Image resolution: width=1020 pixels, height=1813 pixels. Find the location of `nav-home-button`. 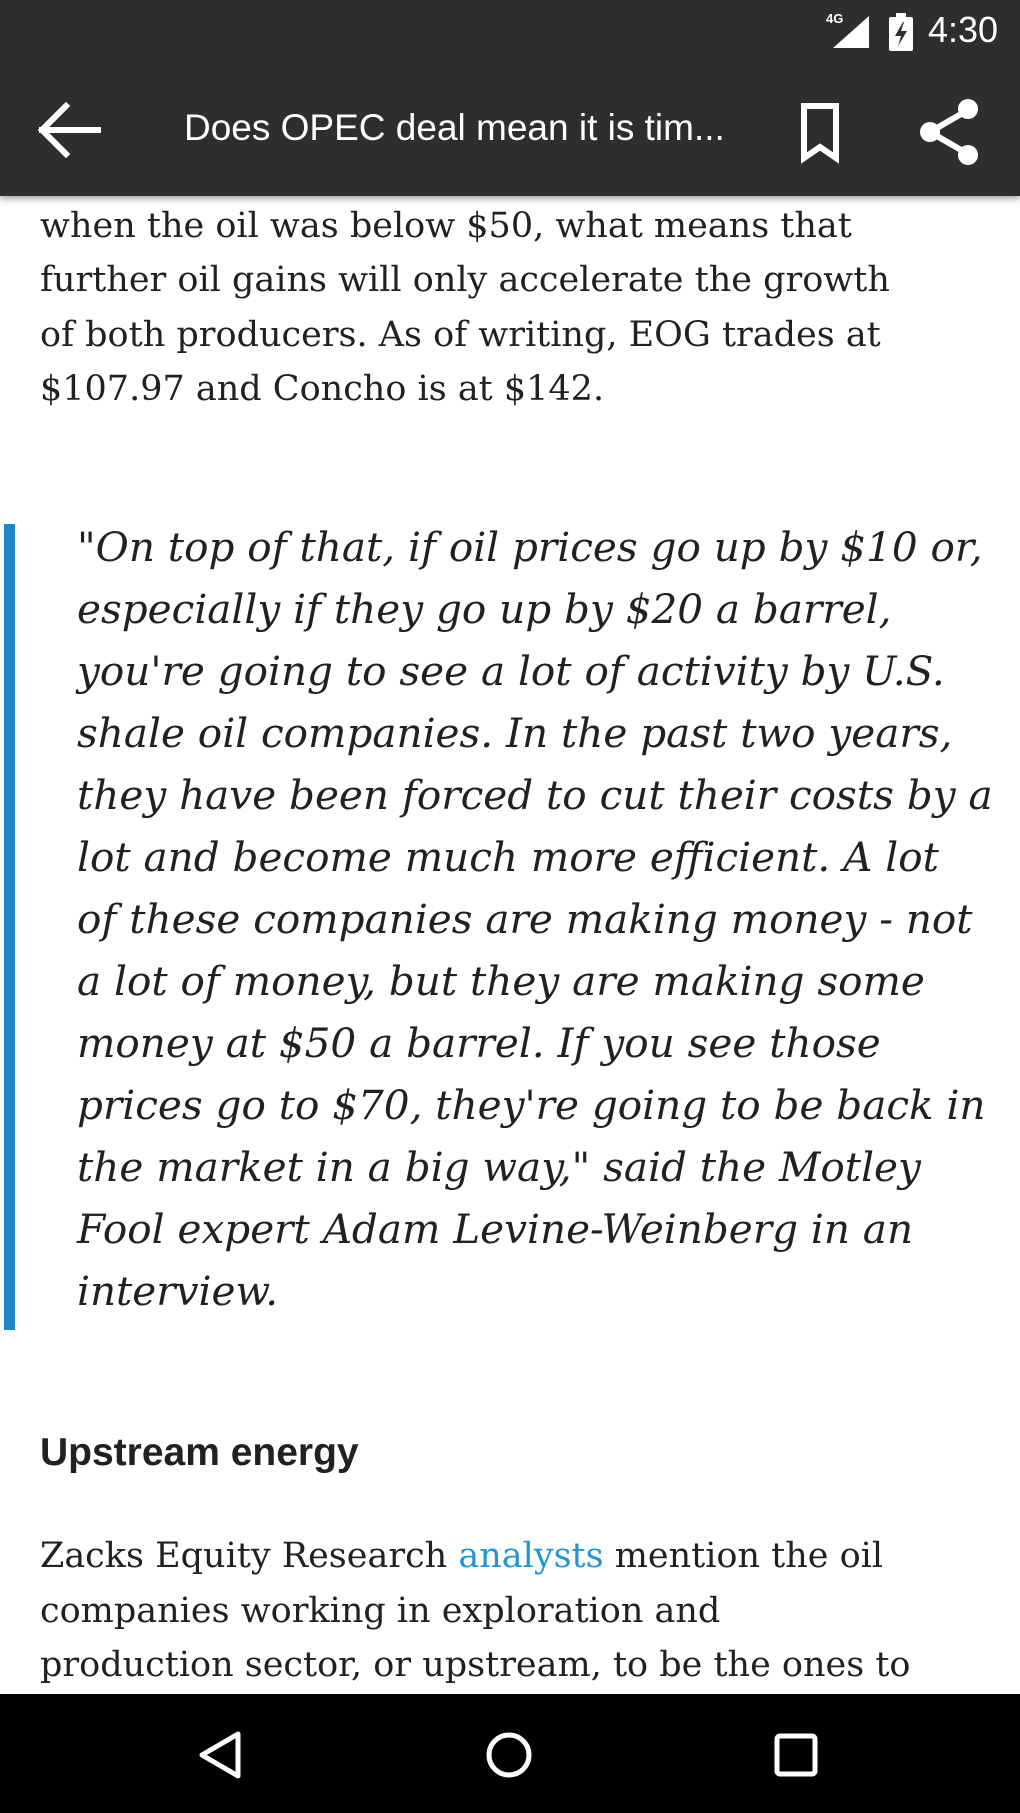

nav-home-button is located at coordinates (509, 1755).